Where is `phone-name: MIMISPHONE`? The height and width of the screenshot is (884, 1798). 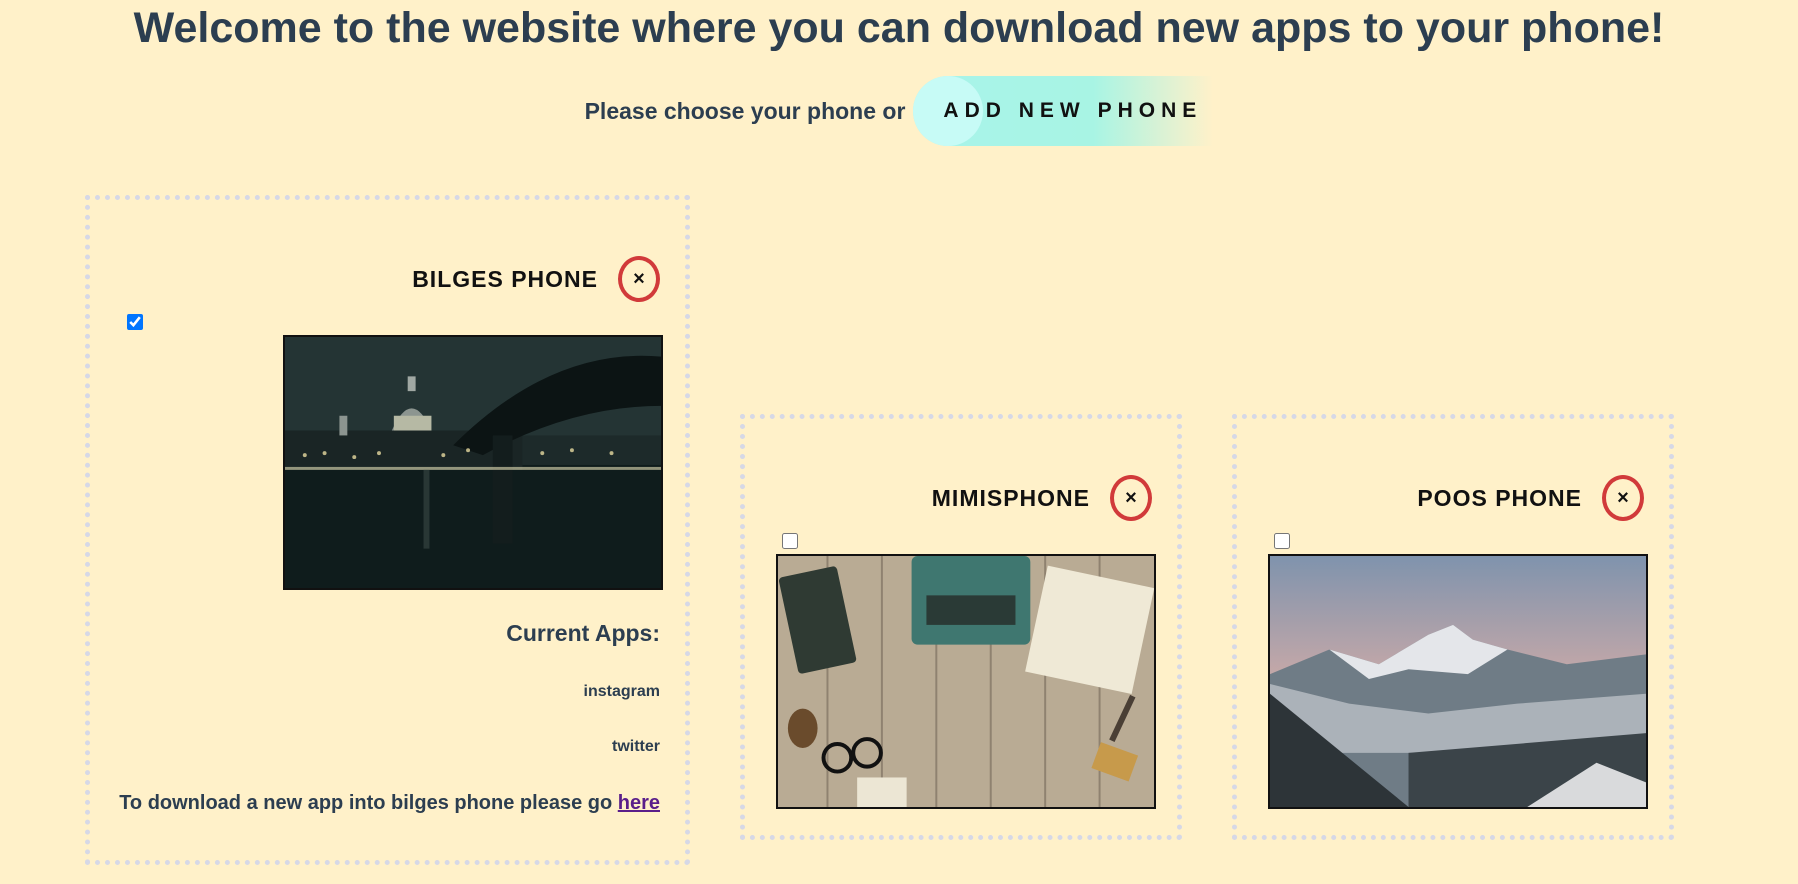
phone-name: MIMISPHONE is located at coordinates (1010, 497).